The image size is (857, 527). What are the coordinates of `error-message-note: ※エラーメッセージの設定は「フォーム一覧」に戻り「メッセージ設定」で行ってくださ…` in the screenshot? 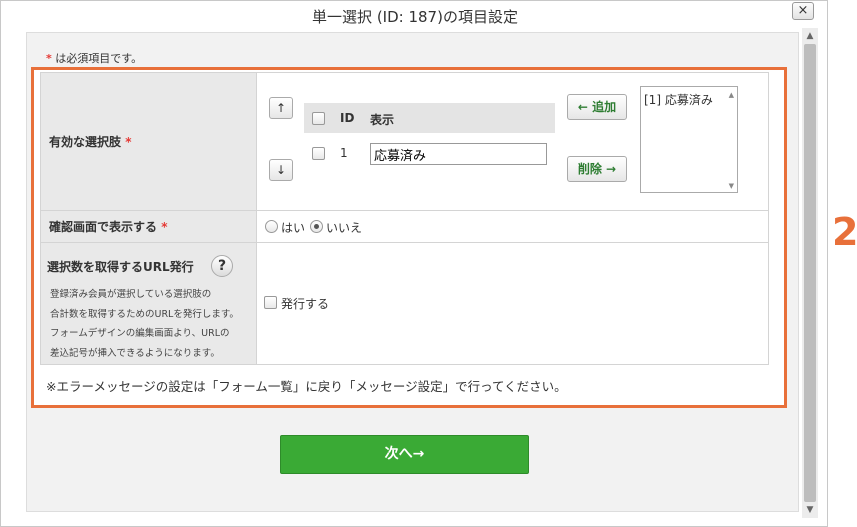 It's located at (306, 386).